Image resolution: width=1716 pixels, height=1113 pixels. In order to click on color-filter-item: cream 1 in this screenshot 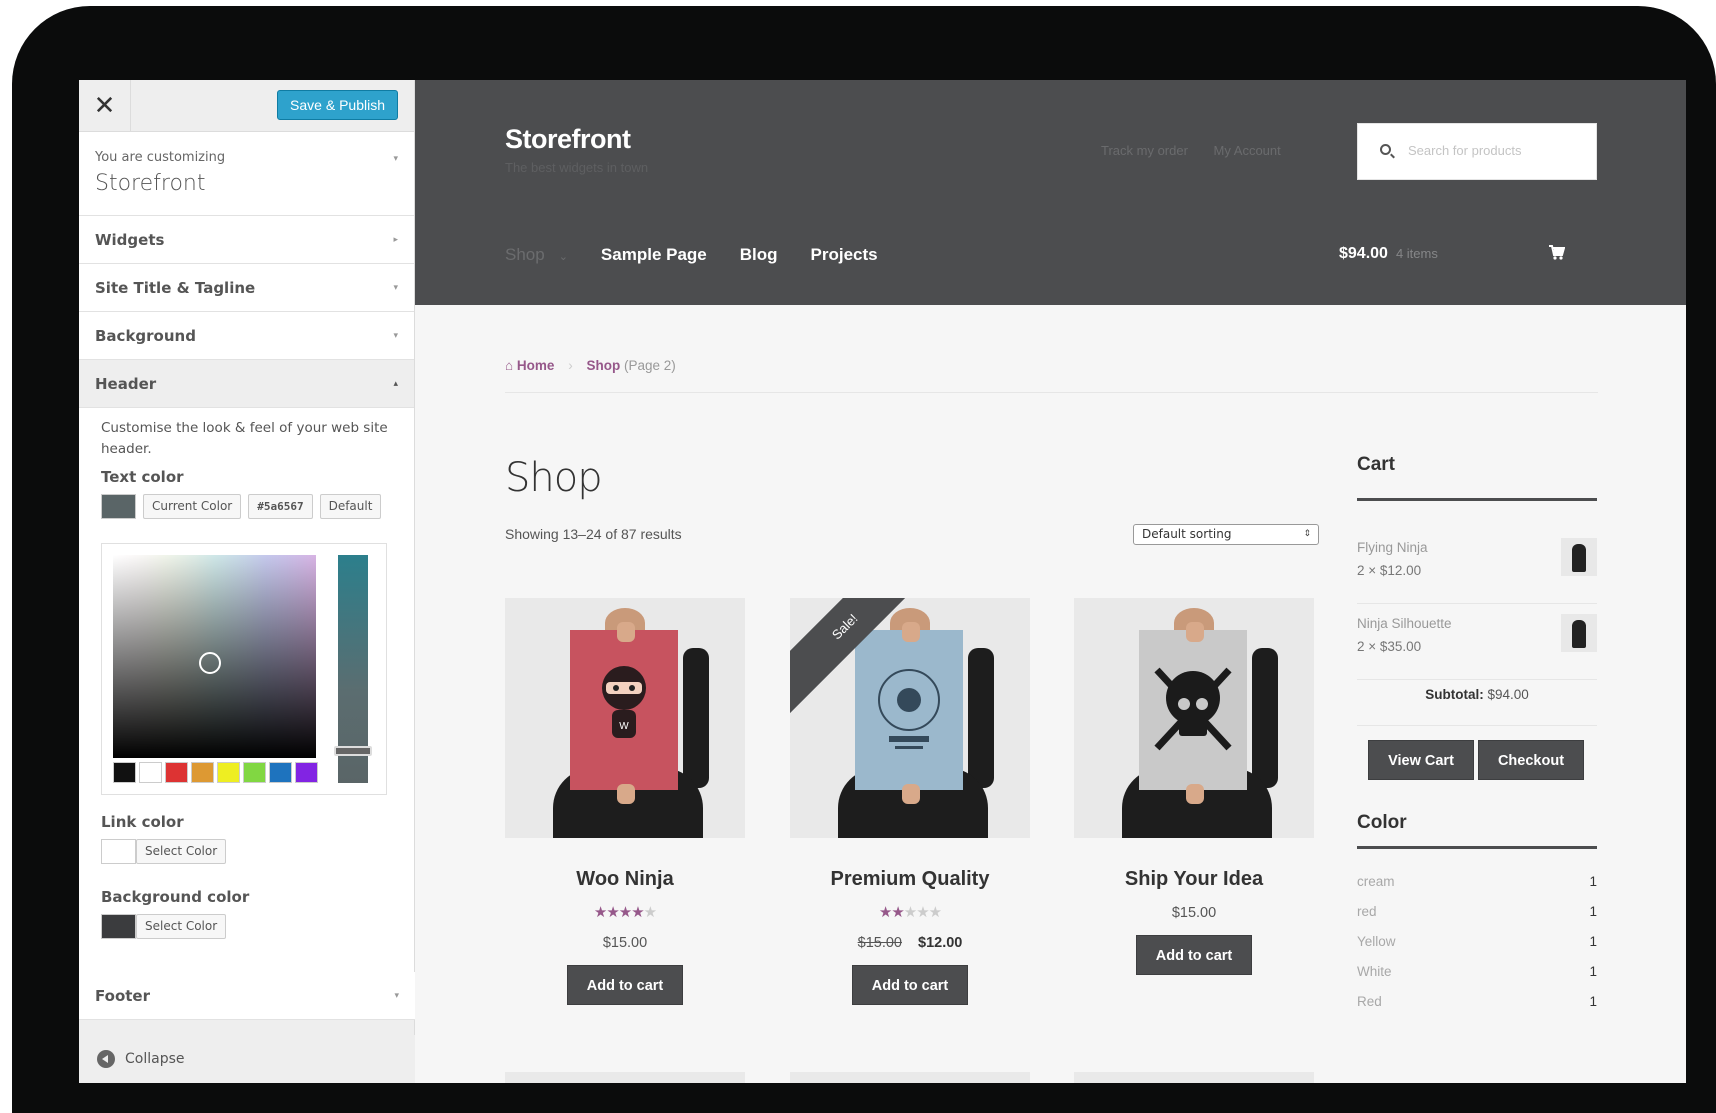, I will do `click(1477, 881)`.